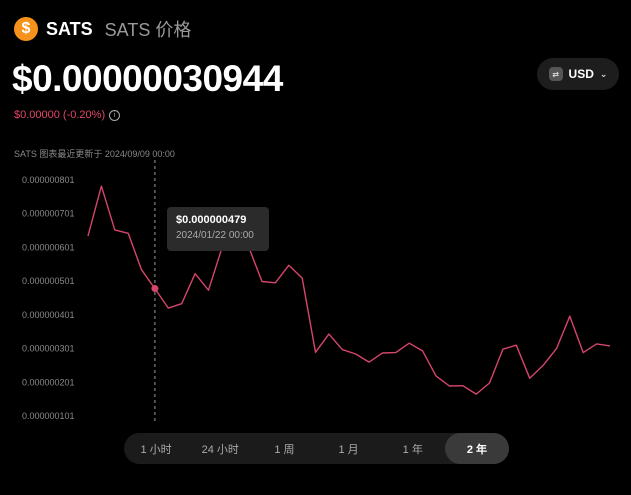 This screenshot has height=495, width=631. I want to click on tooltip-value: $0.000000479, so click(211, 220).